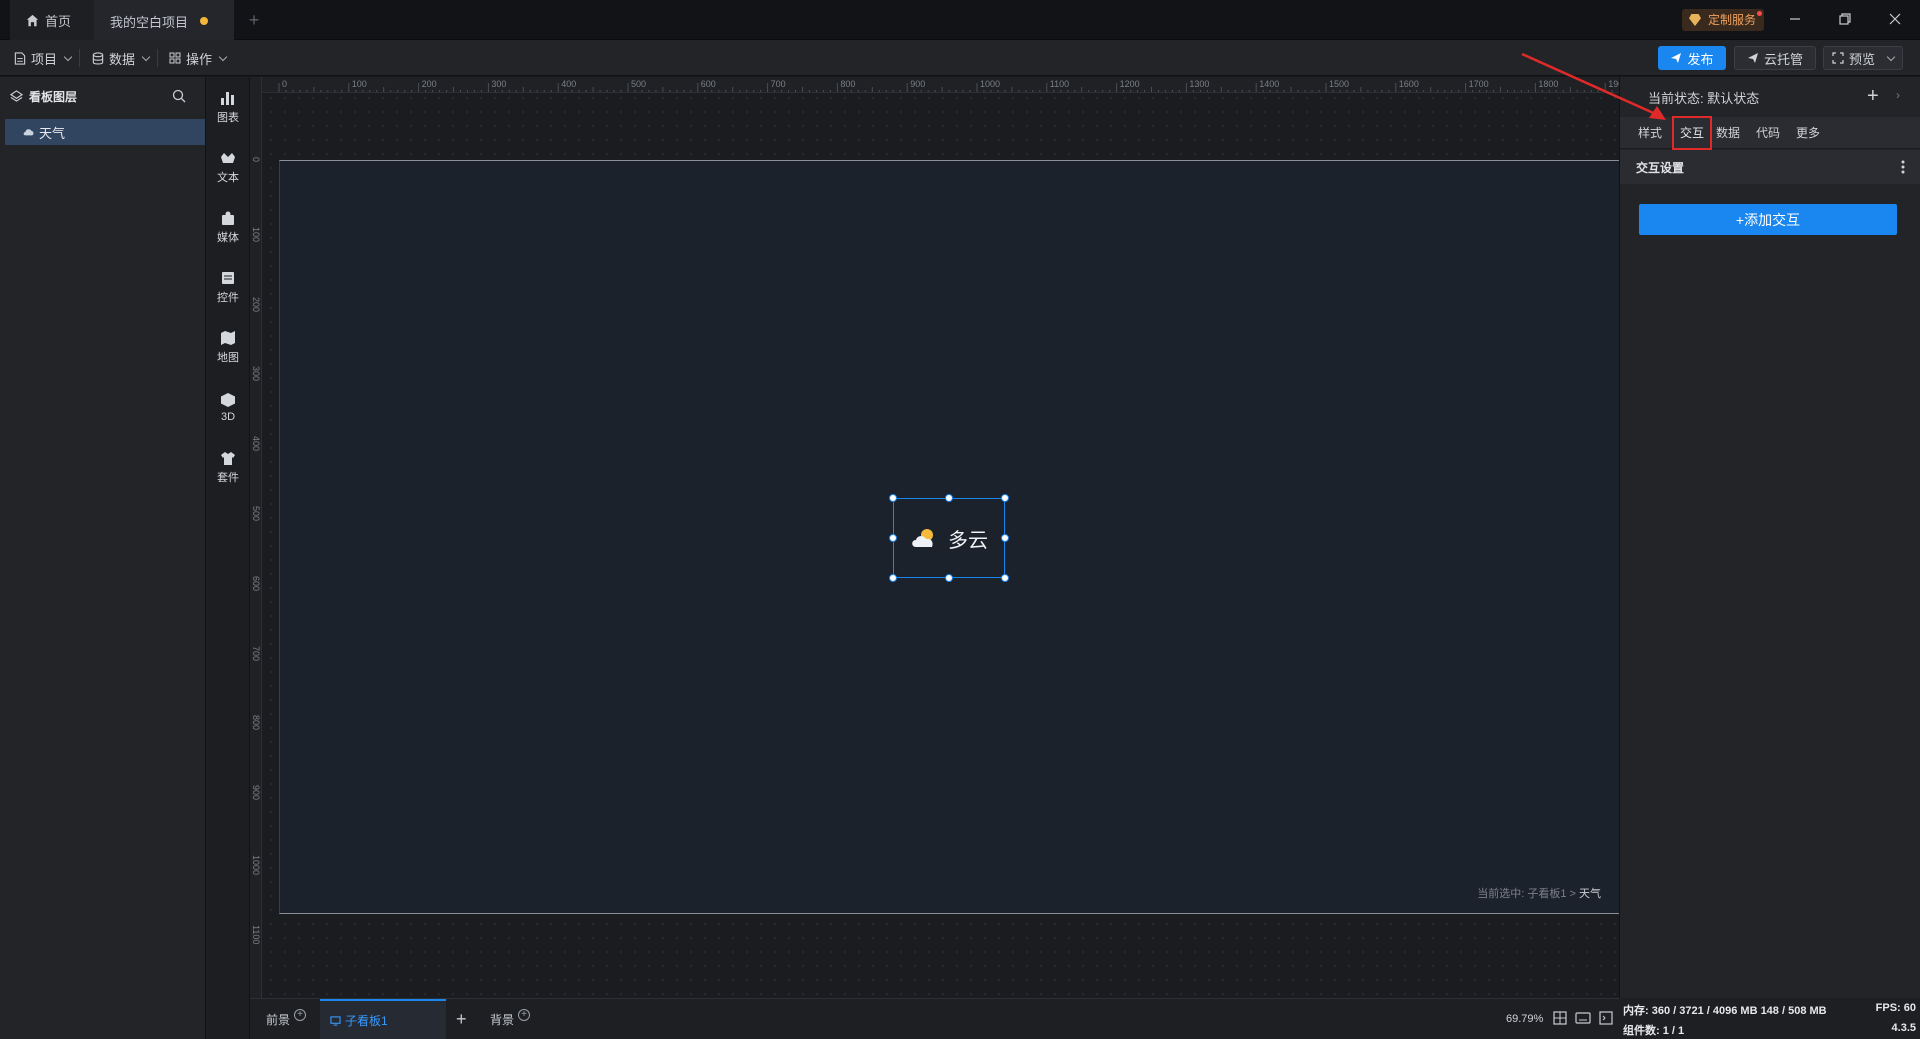 The height and width of the screenshot is (1039, 1920). What do you see at coordinates (1408, 84) in the screenshot?
I see `ruler-tick-label: 1600` at bounding box center [1408, 84].